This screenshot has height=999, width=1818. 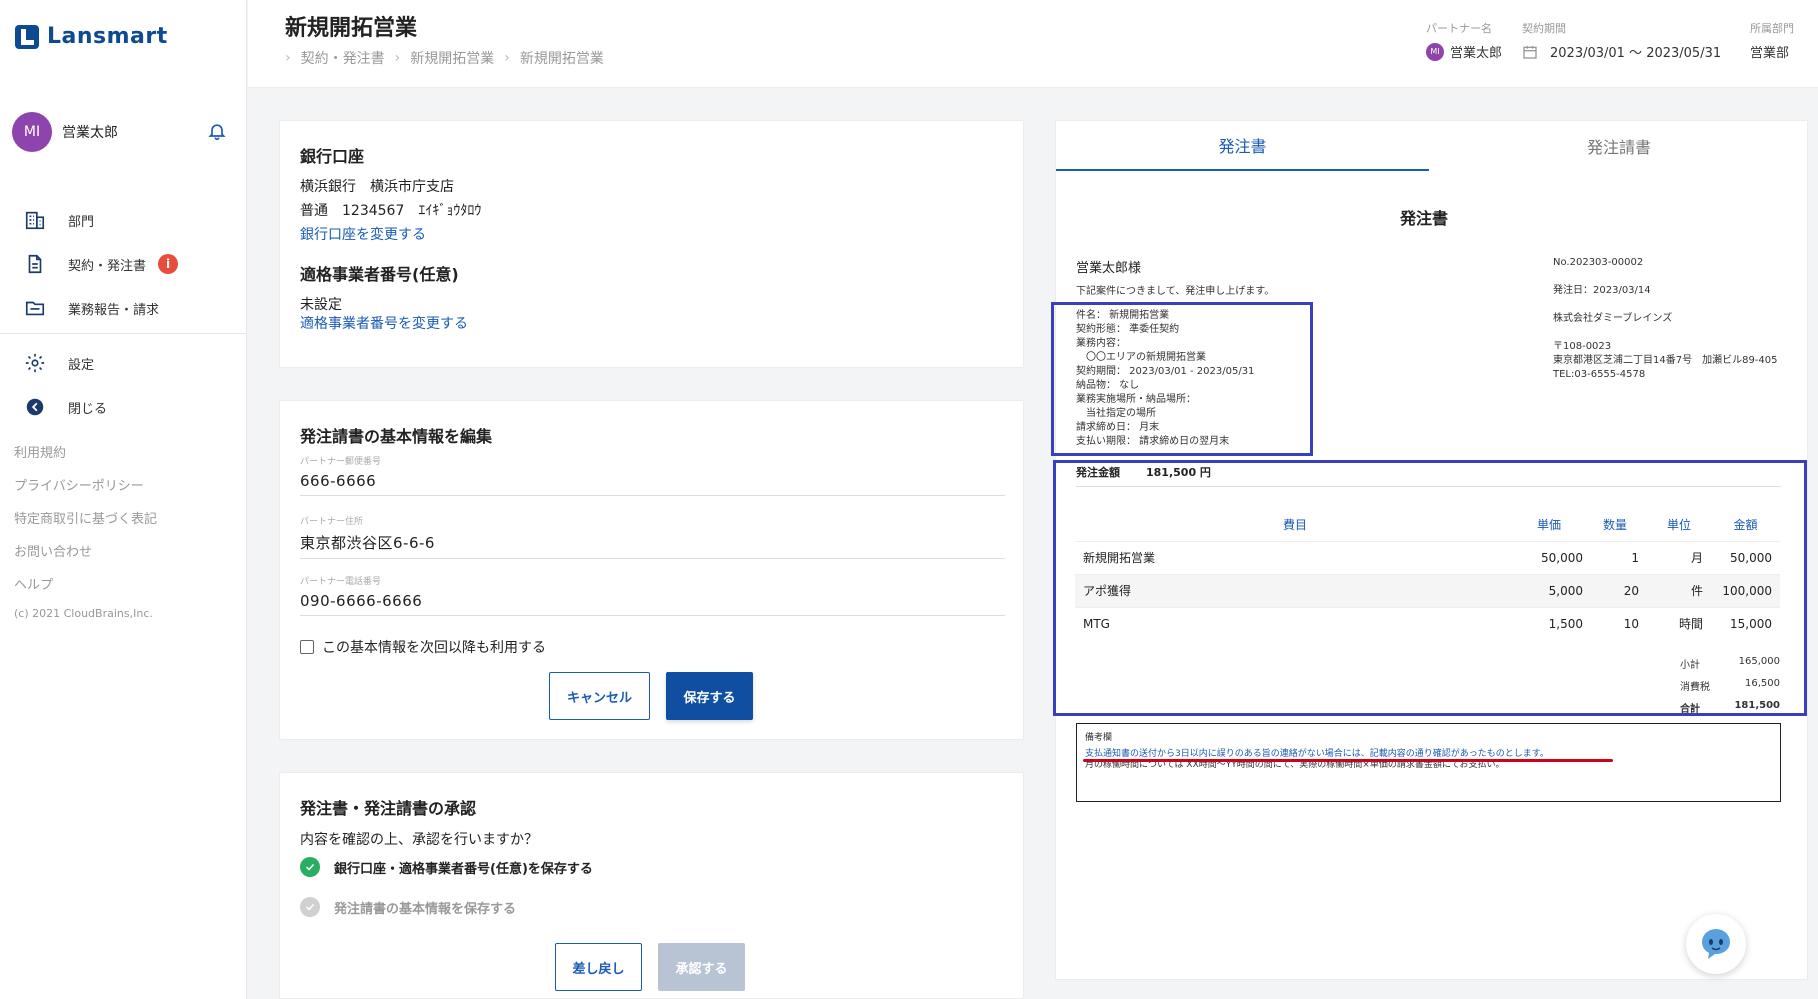 I want to click on dept-value: 営業部, so click(x=1770, y=53).